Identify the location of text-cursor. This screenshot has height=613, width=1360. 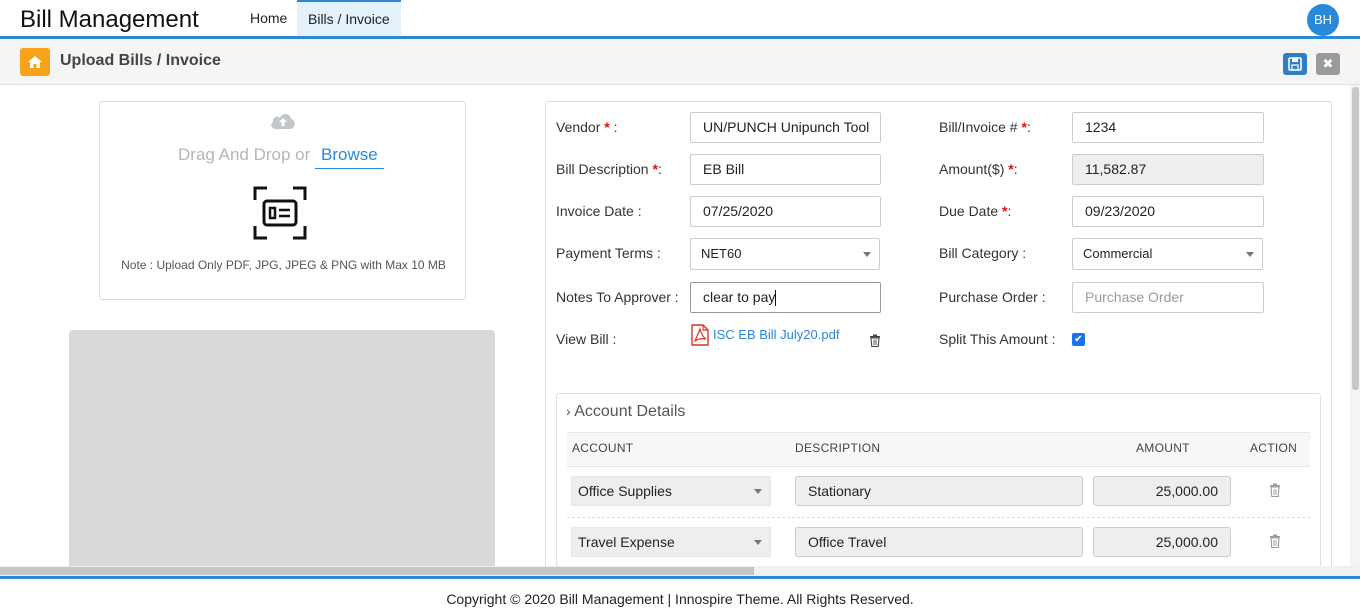
(776, 298).